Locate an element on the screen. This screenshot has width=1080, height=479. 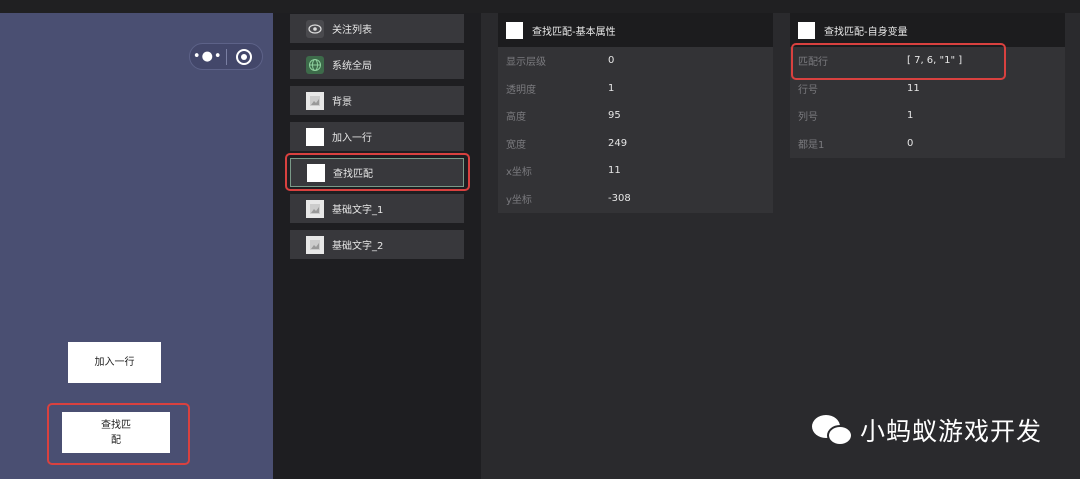
property-key: y坐标 is located at coordinates (519, 200).